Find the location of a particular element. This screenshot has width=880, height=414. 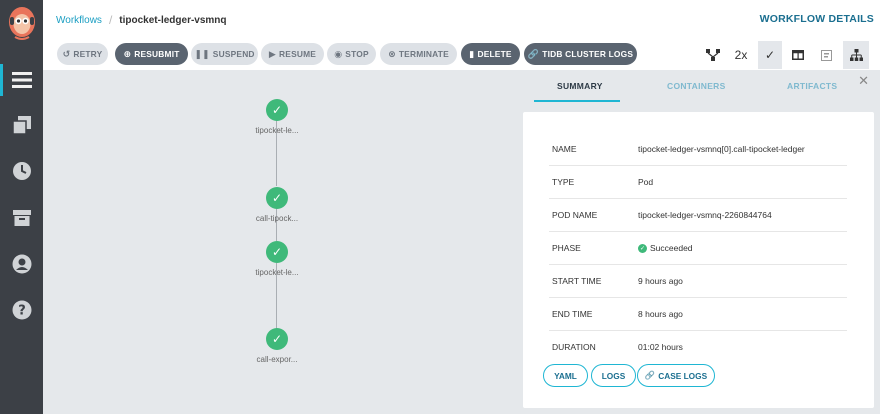

detail-key: END TIME is located at coordinates (572, 314).